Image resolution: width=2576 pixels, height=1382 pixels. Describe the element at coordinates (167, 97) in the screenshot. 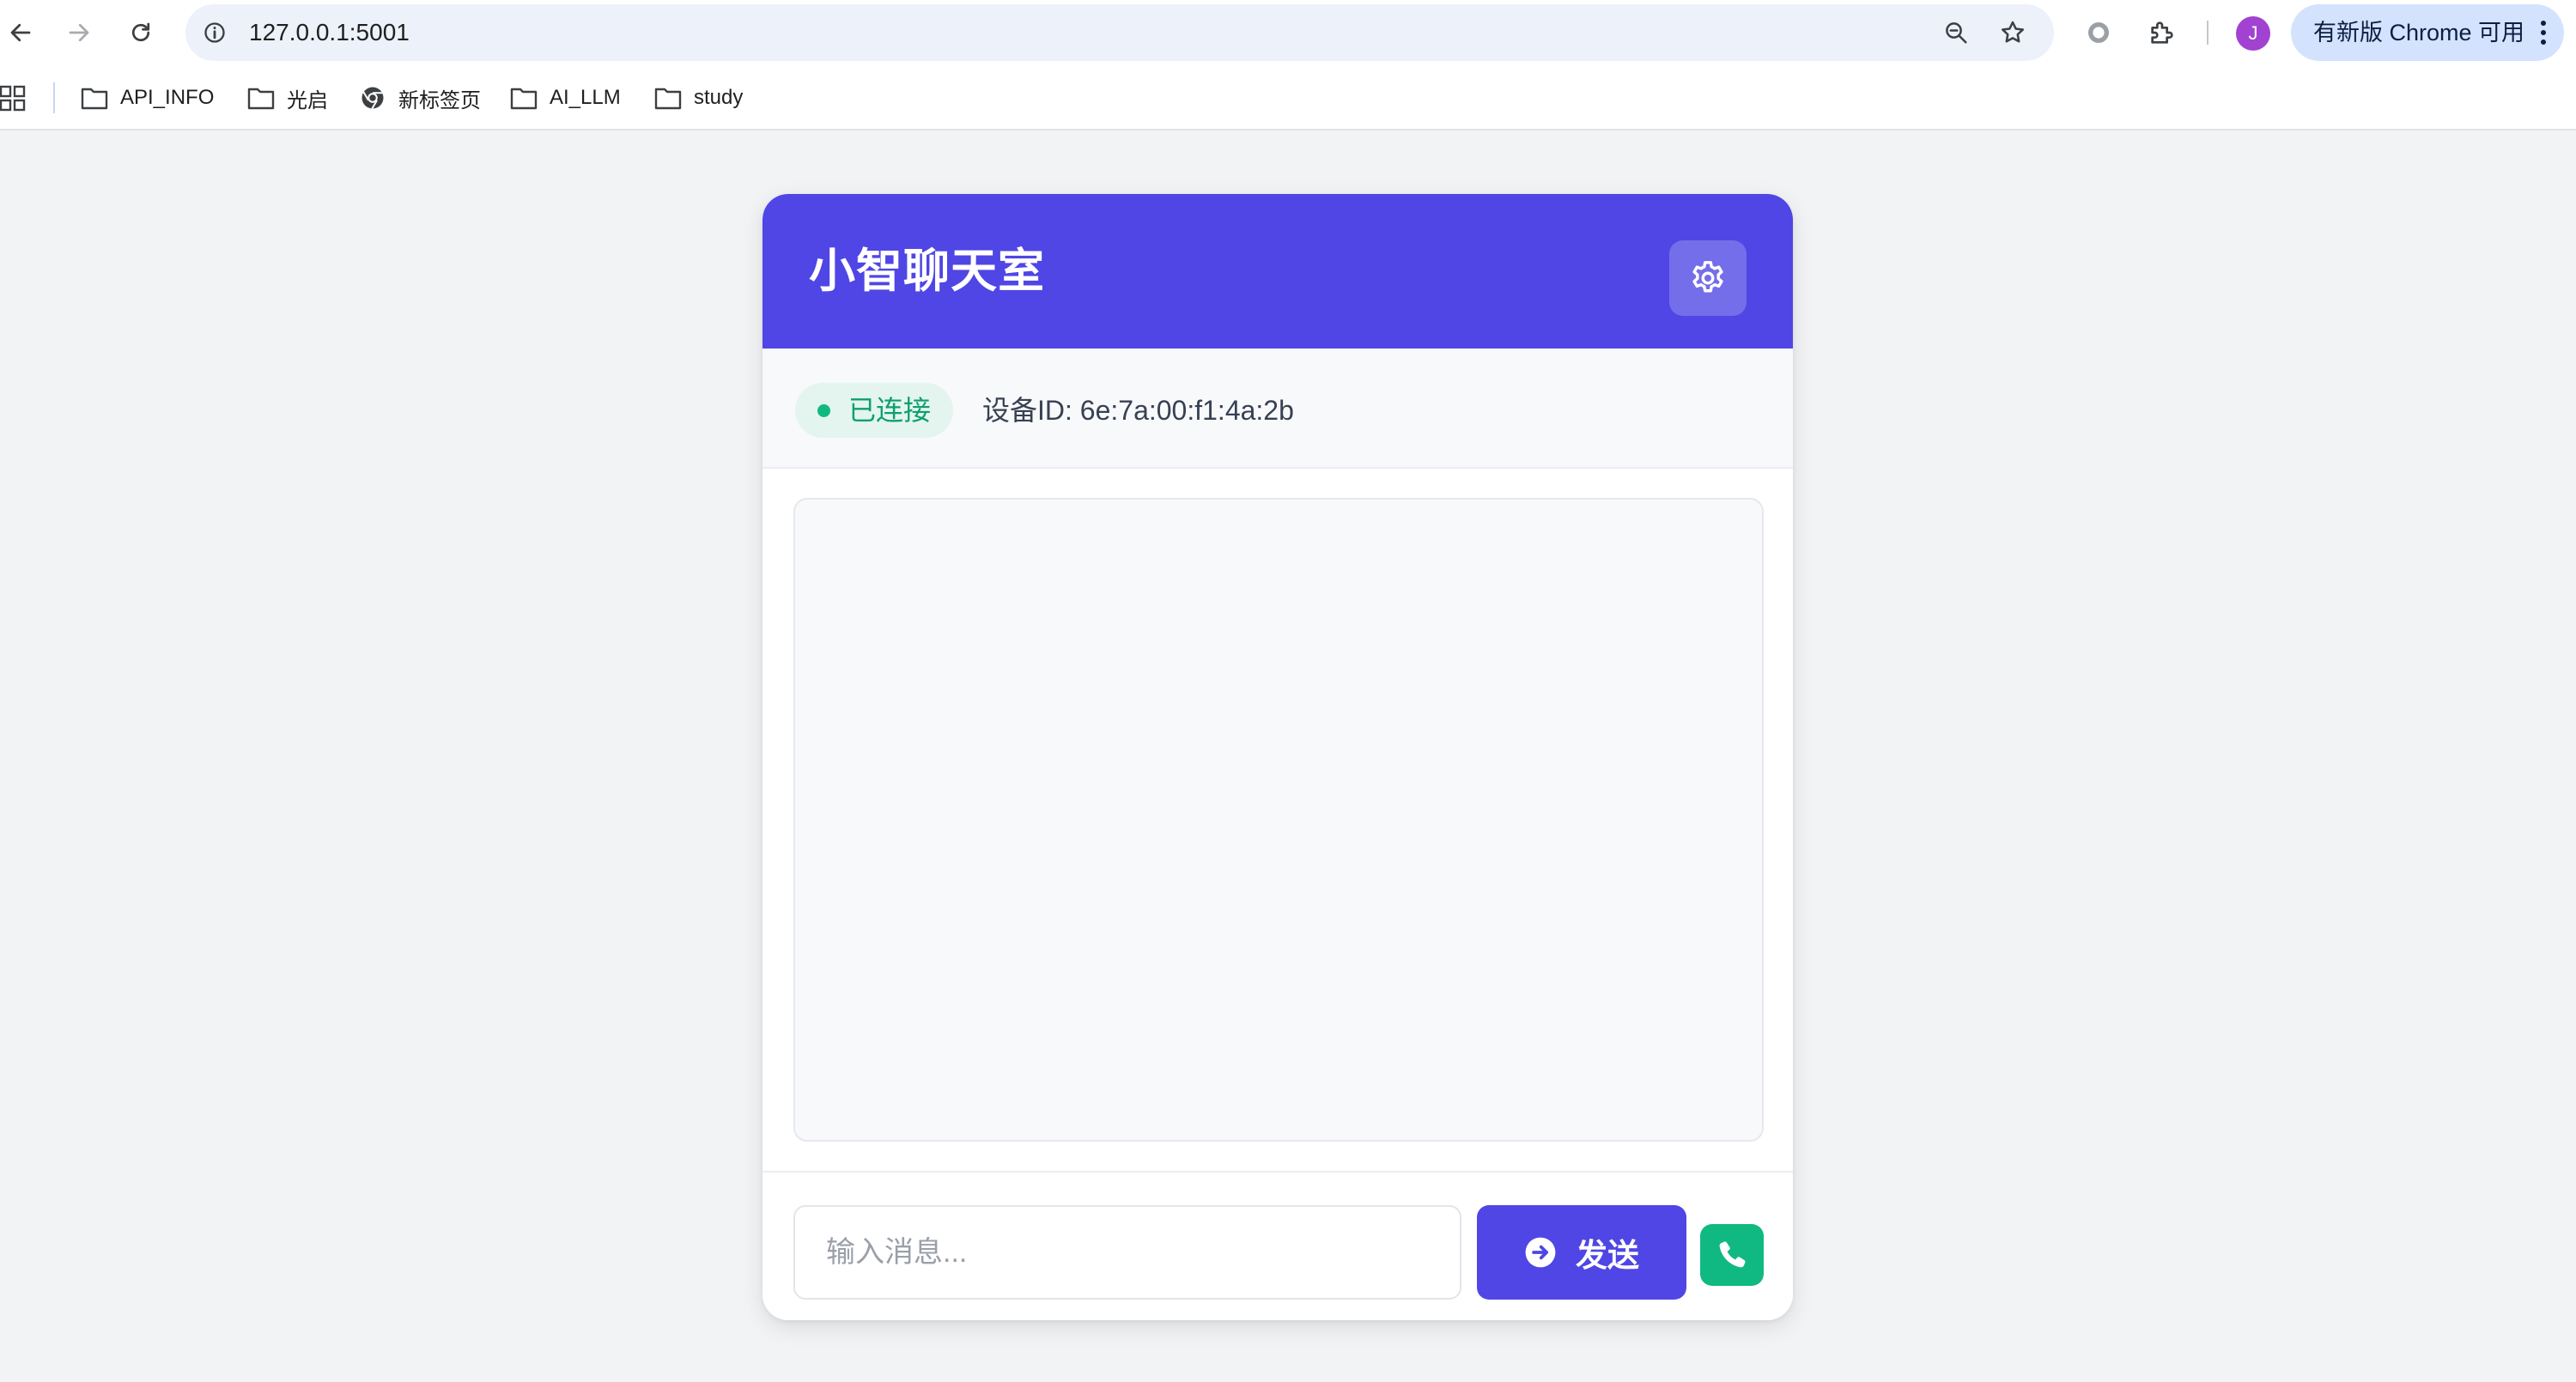

I see `bookmark-label: API_INFO` at that location.